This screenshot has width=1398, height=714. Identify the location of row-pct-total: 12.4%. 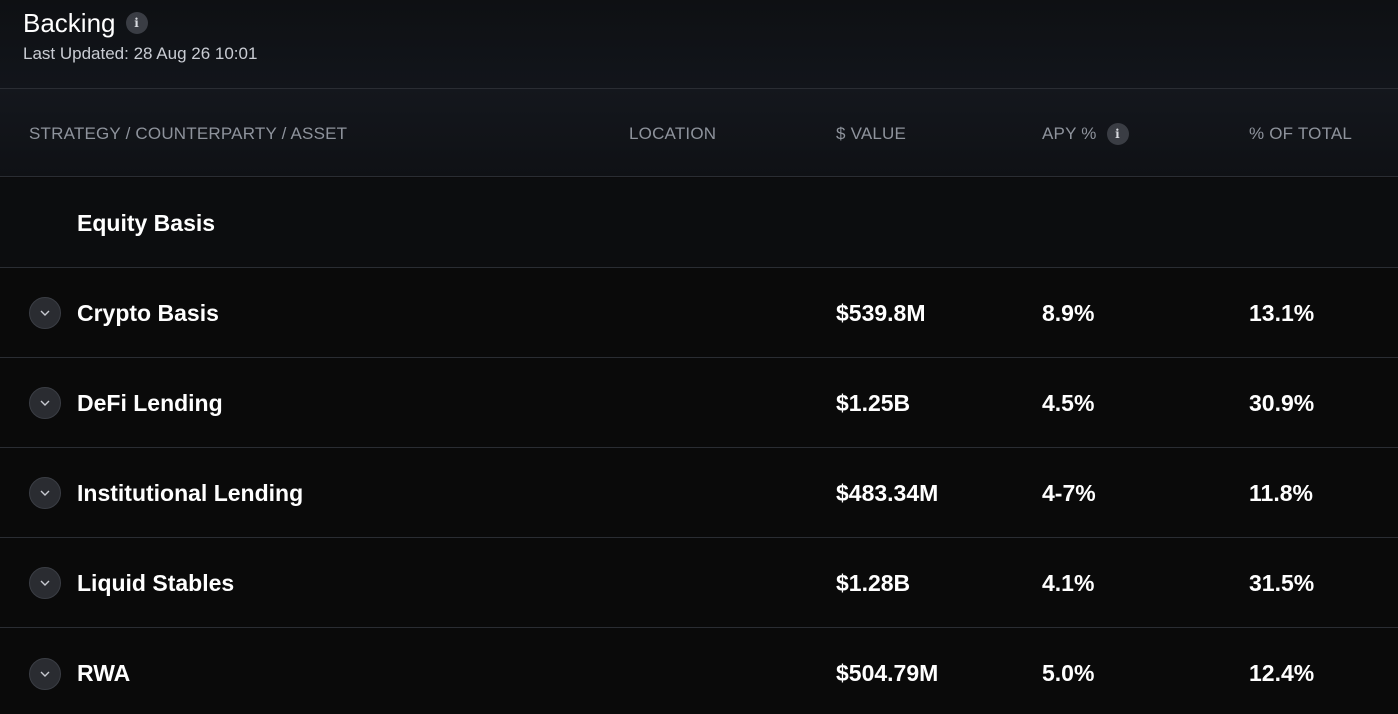
(1282, 672).